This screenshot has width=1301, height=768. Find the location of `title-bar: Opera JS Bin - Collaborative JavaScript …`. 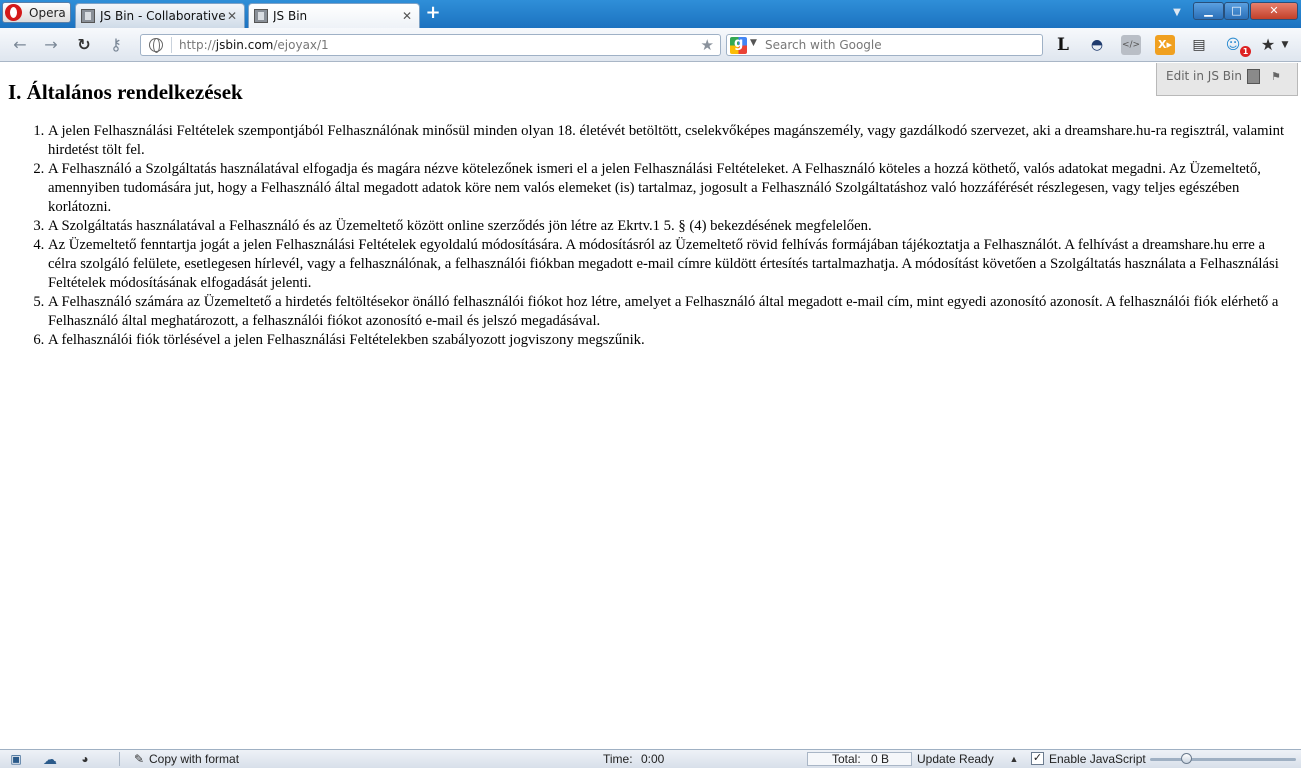

title-bar: Opera JS Bin - Collaborative JavaScript … is located at coordinates (650, 14).